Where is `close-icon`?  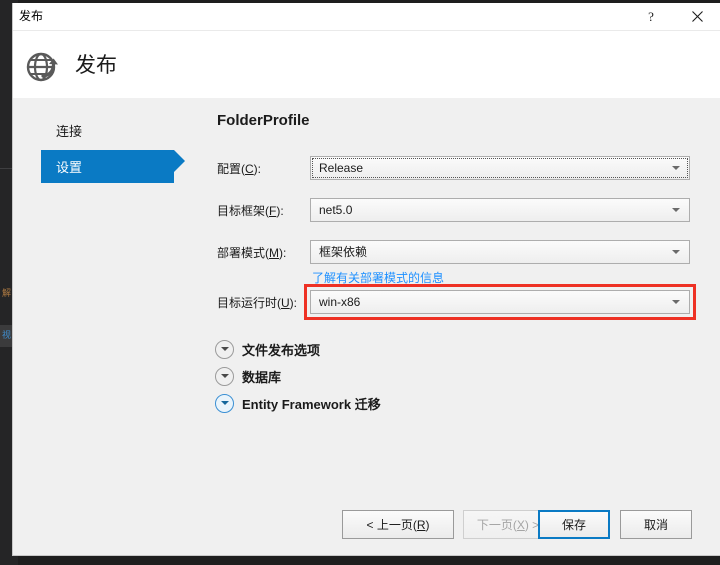 close-icon is located at coordinates (697, 16).